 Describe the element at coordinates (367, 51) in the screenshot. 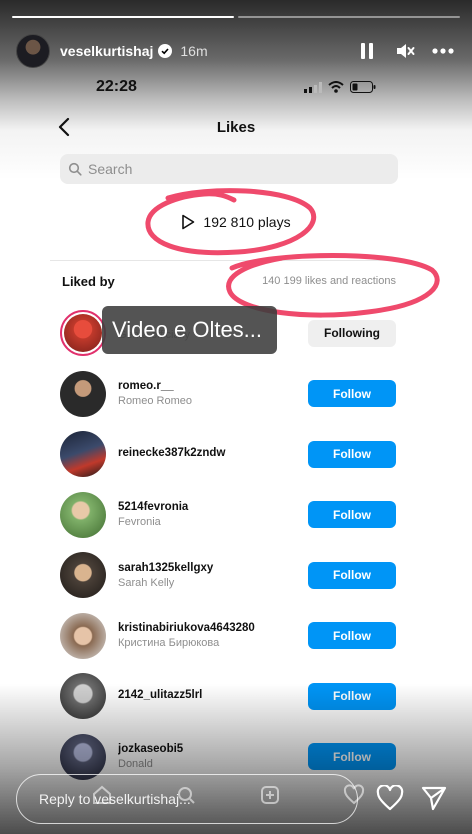

I see `pause-icon` at that location.